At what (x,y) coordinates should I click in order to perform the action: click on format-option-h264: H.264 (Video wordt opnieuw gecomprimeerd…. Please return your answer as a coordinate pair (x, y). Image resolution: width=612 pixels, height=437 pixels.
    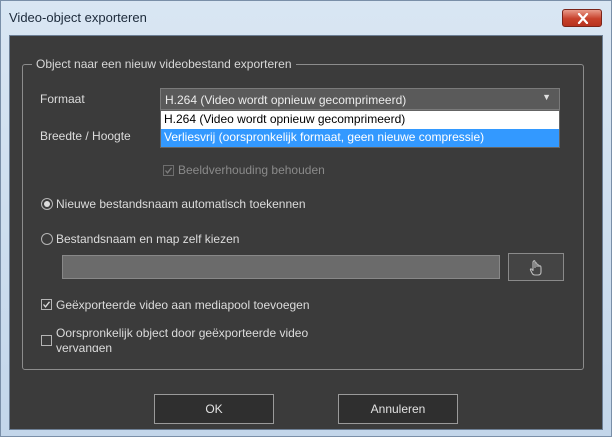
    Looking at the image, I should click on (360, 120).